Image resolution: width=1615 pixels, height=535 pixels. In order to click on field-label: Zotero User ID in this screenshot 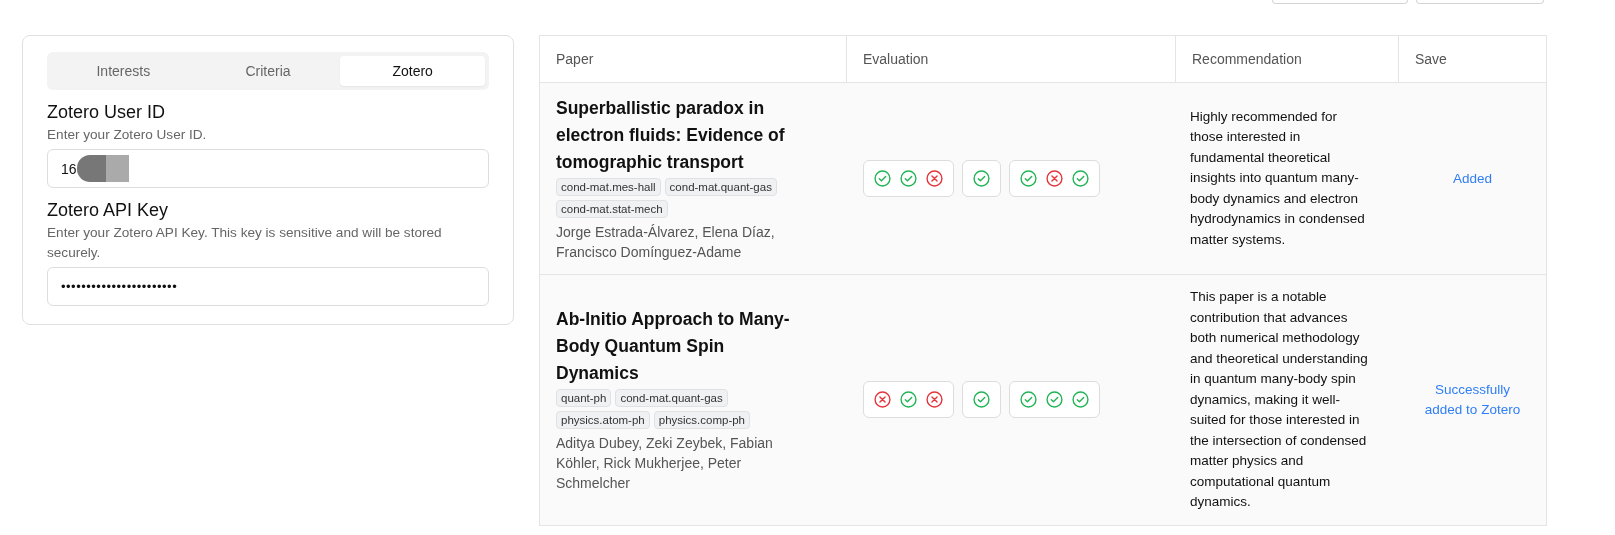, I will do `click(107, 112)`.